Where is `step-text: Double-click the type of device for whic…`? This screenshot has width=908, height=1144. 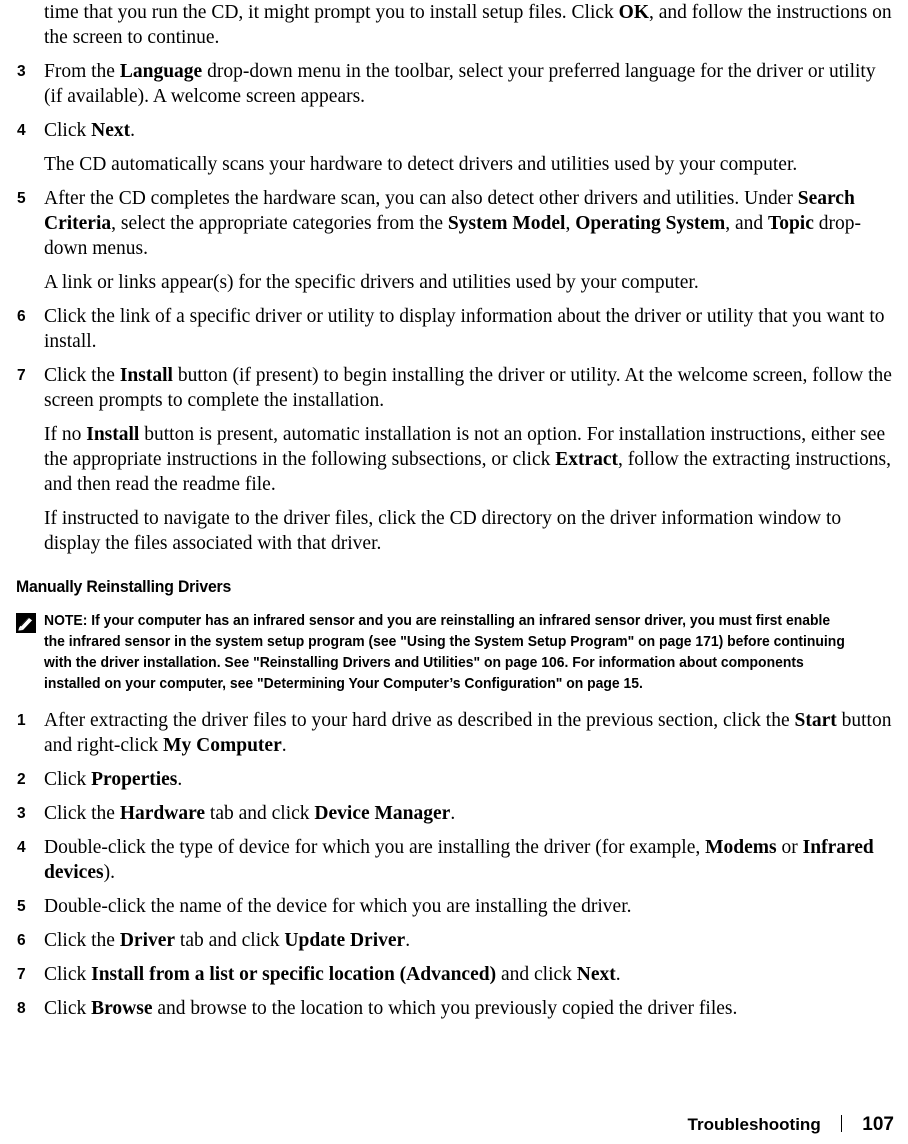
step-text: Double-click the type of device for whic… is located at coordinates (459, 860).